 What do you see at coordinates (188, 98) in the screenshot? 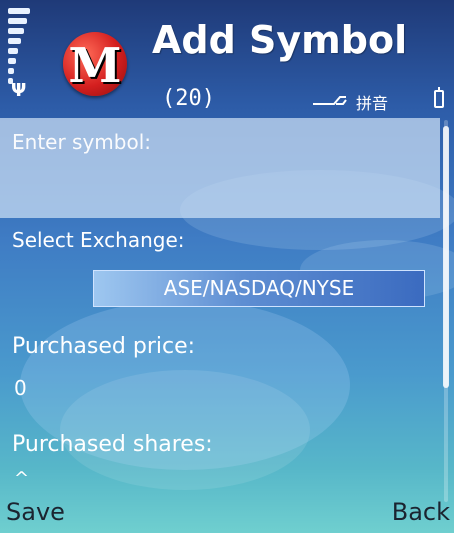
I see `symbol-count: (20)` at bounding box center [188, 98].